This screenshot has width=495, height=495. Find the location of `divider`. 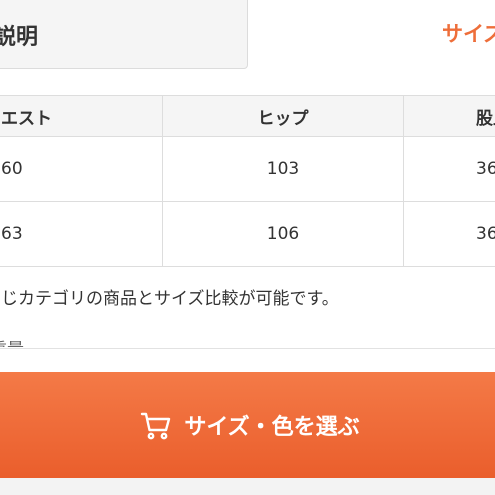

divider is located at coordinates (247, 348).